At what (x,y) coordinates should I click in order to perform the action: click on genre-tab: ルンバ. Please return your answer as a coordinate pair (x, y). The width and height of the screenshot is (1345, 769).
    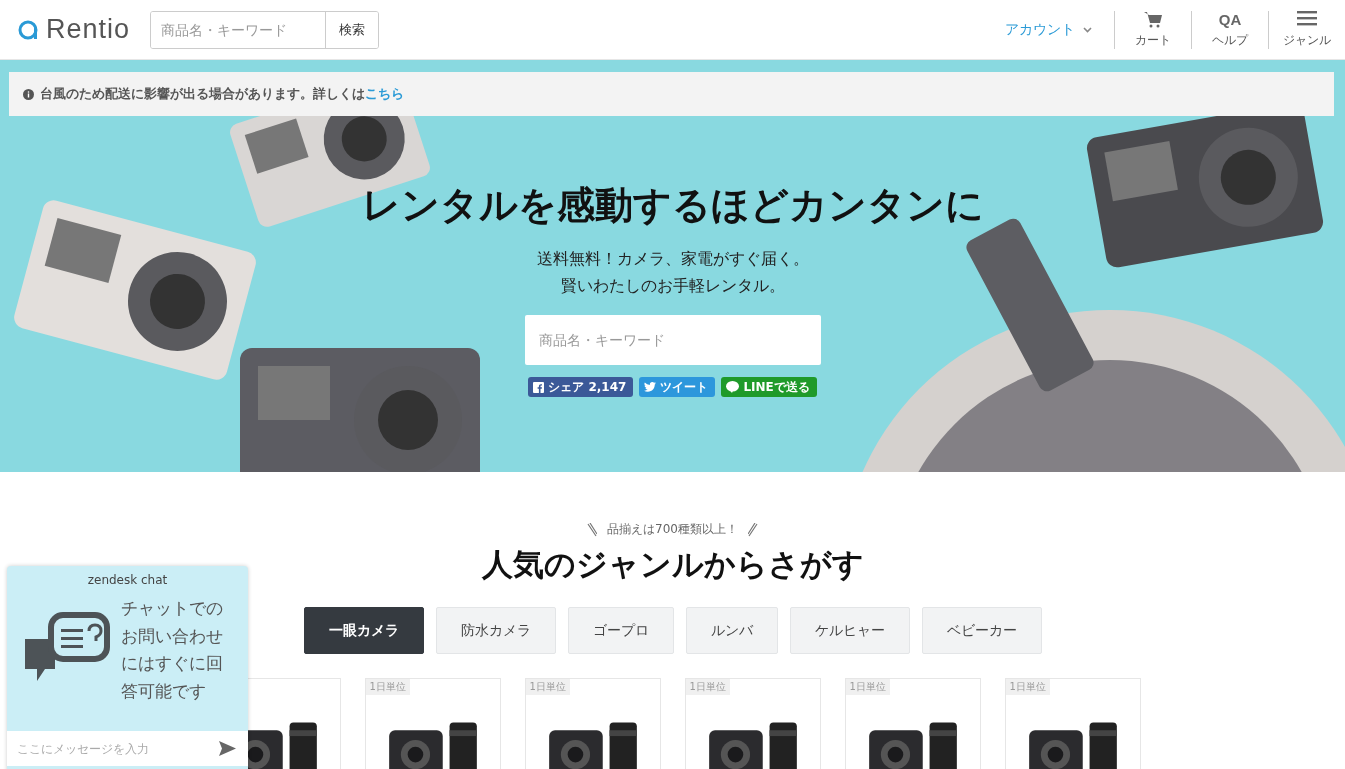
    Looking at the image, I should click on (731, 630).